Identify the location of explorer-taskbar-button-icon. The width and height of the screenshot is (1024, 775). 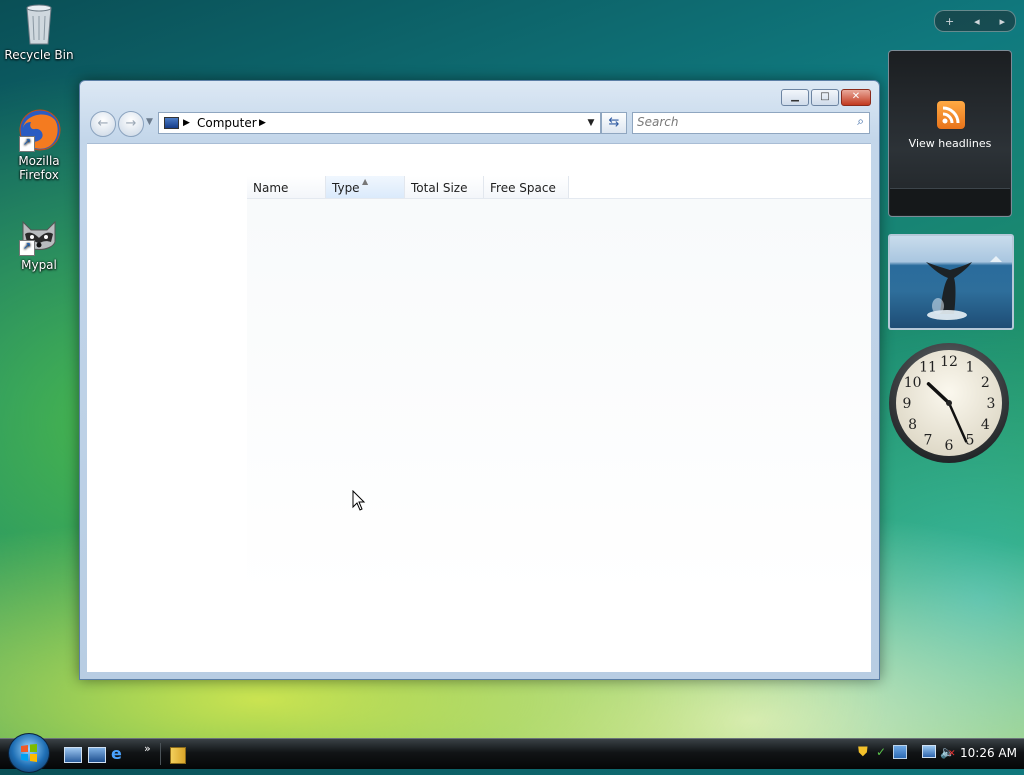
(178, 755).